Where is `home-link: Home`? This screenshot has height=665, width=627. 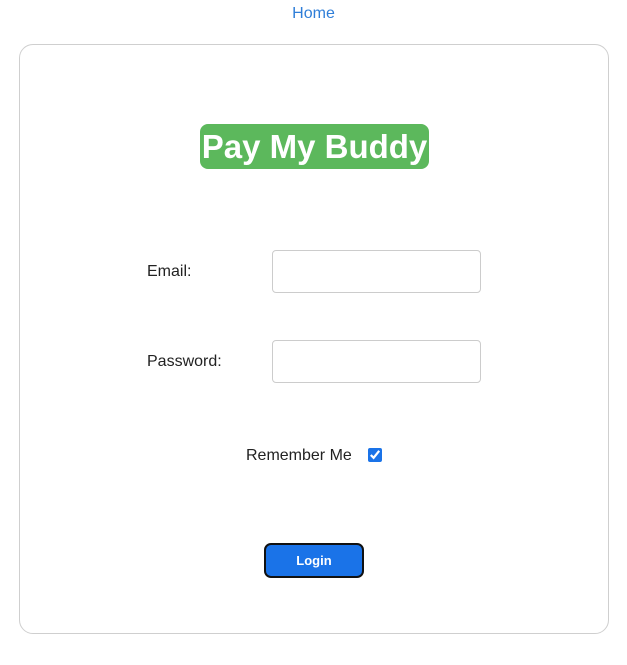
home-link: Home is located at coordinates (313, 14).